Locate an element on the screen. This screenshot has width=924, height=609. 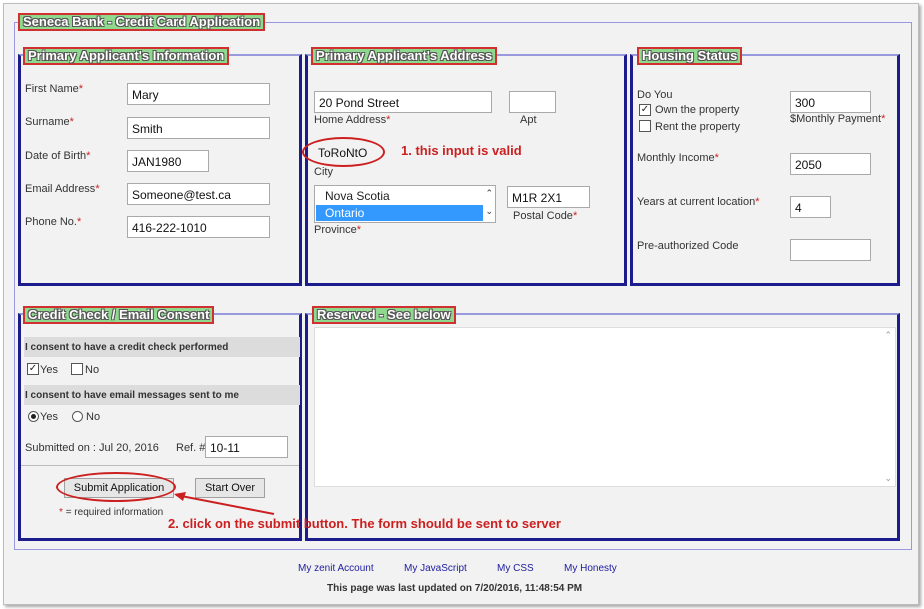
province-select: Nova Scotia Ontario ⌃ ⌄ is located at coordinates (405, 204).